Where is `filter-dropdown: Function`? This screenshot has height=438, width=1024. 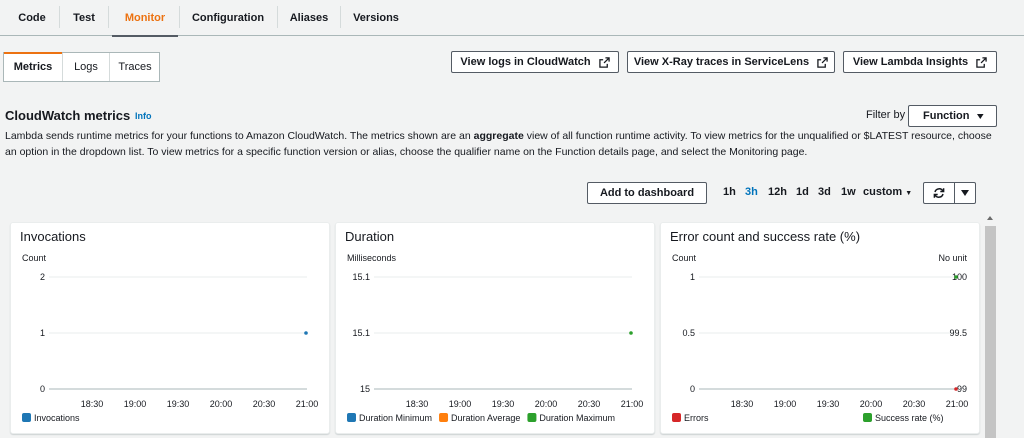 filter-dropdown: Function is located at coordinates (952, 116).